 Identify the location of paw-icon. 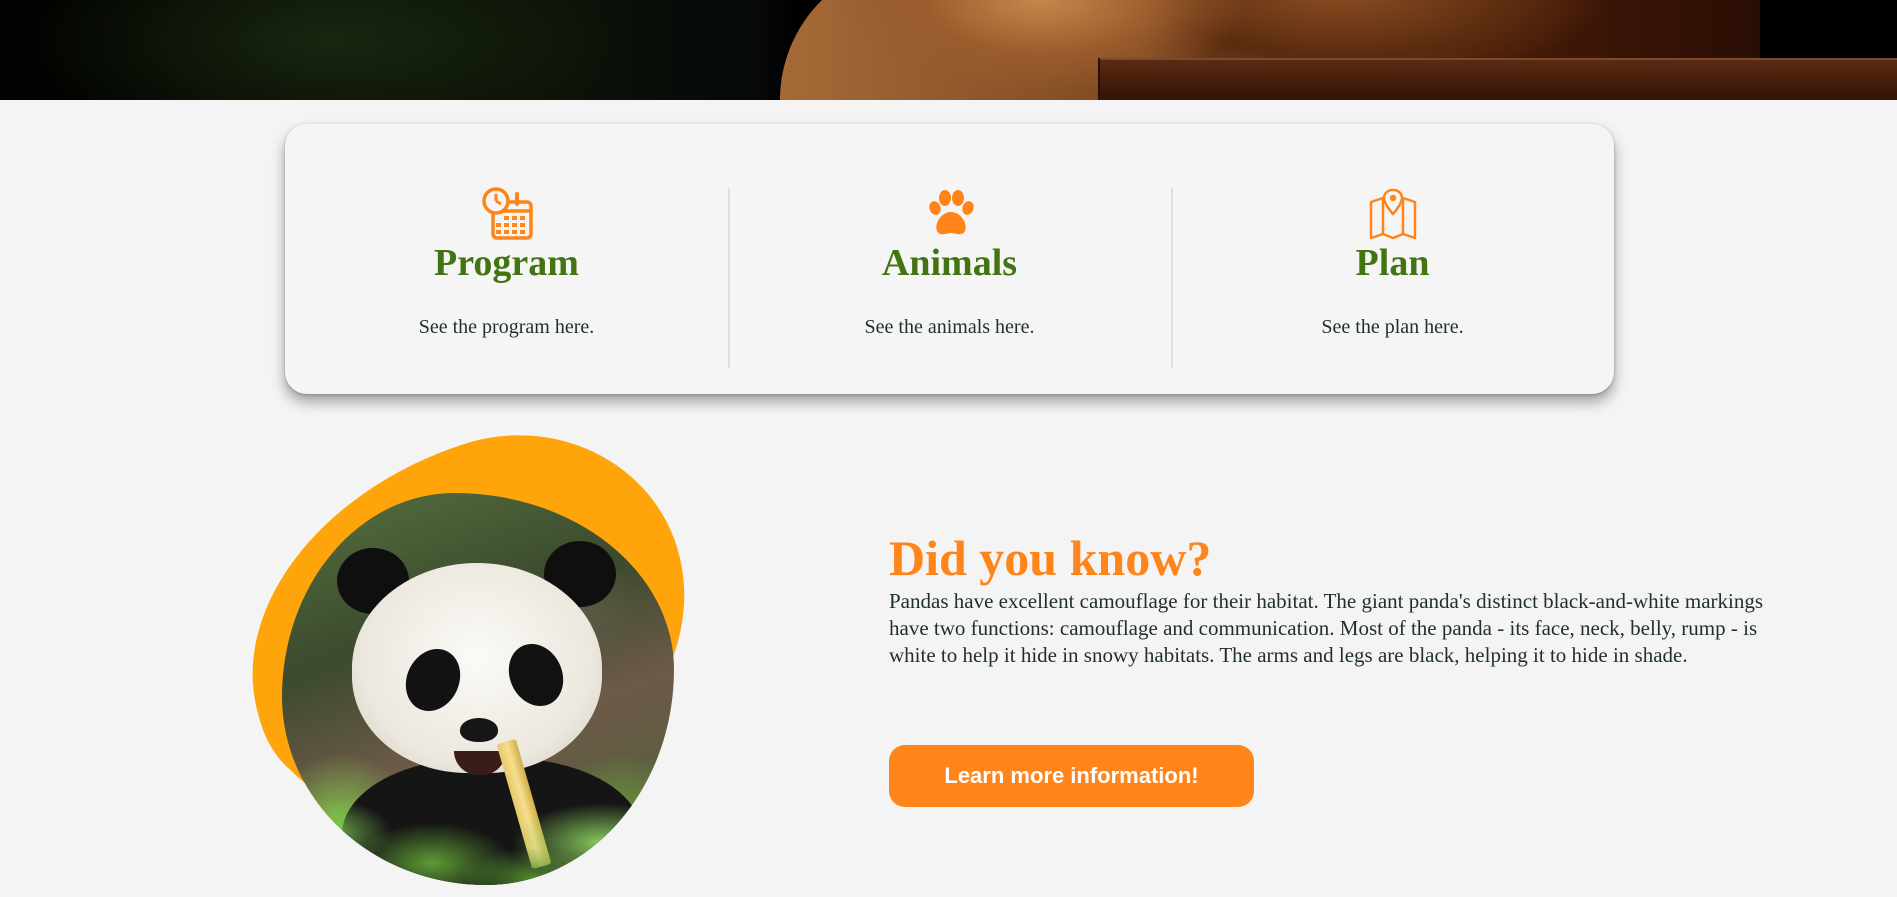
(951, 212).